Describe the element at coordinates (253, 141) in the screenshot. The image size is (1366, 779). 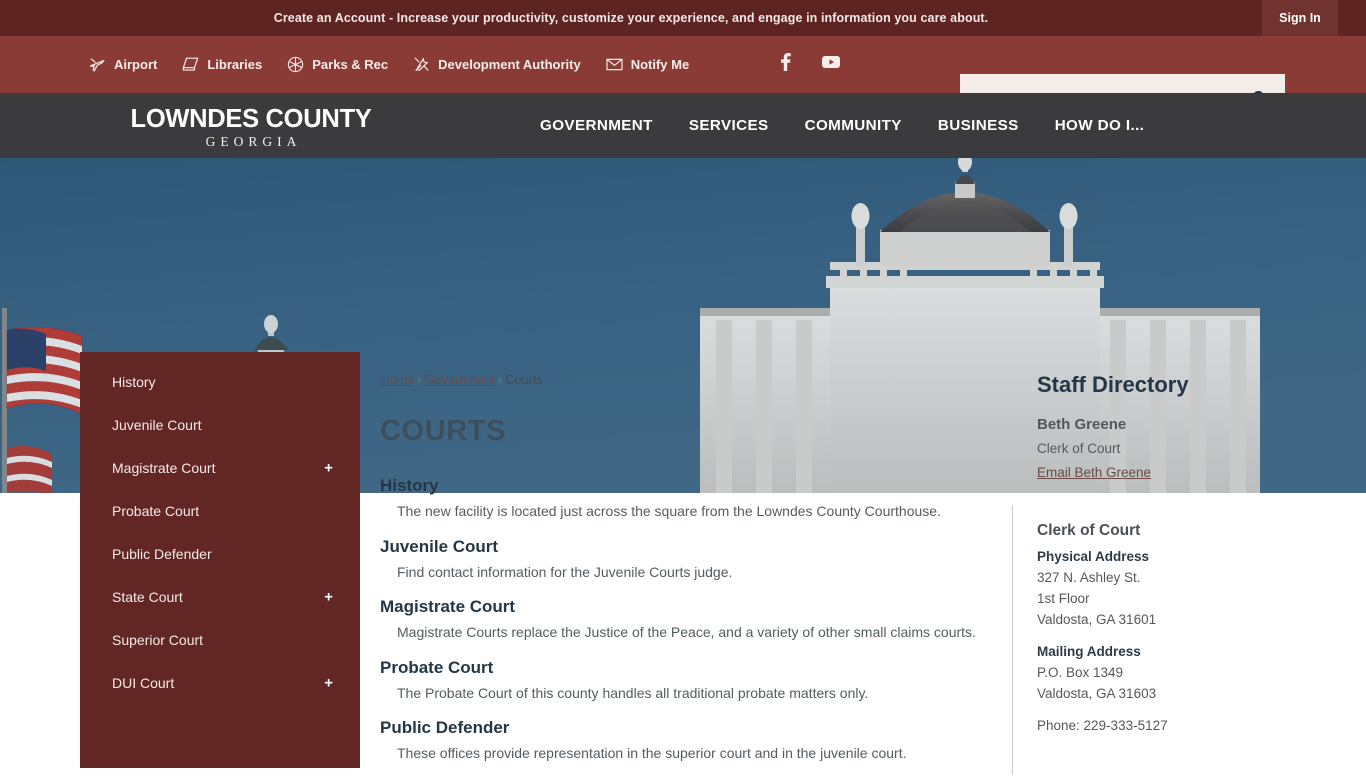
I see `logo-secondary-text: GEORGIA` at that location.